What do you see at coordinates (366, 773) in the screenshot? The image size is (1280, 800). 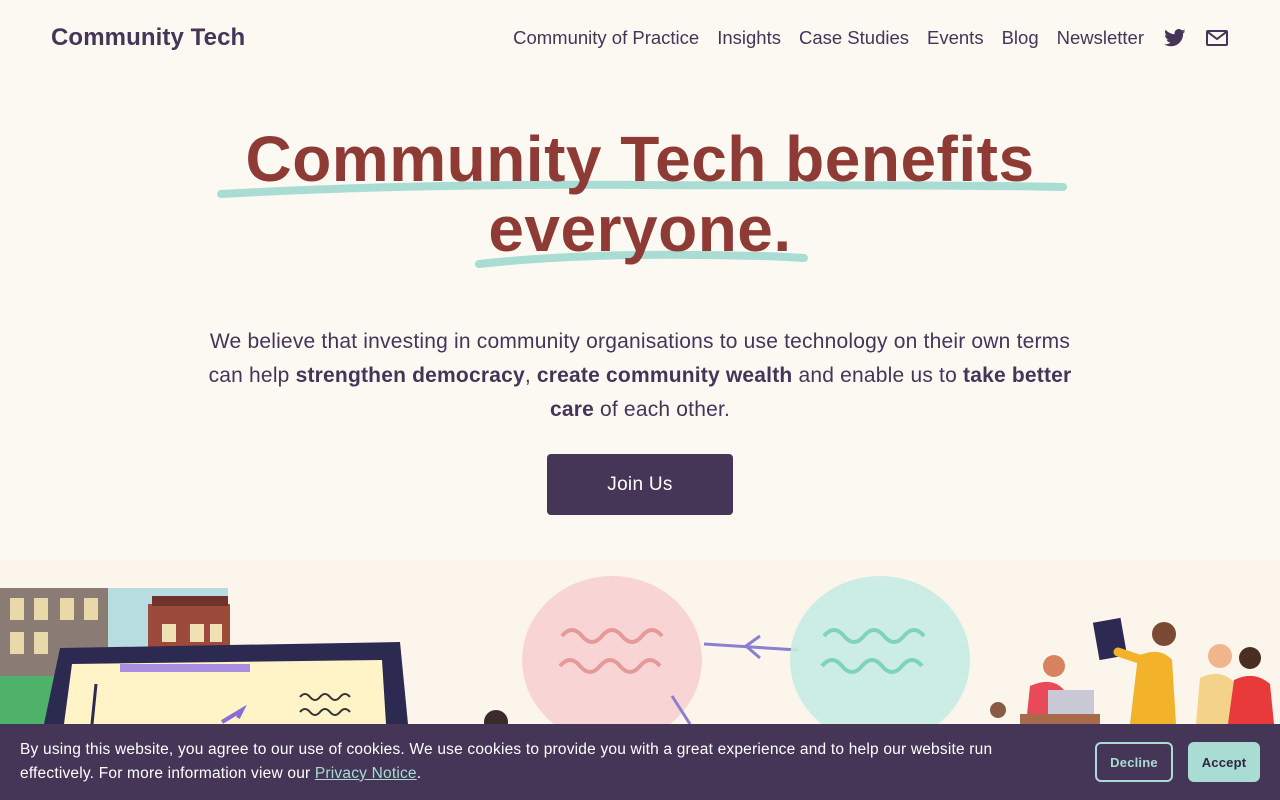 I see `privacy-notice-link: Privacy Notice` at bounding box center [366, 773].